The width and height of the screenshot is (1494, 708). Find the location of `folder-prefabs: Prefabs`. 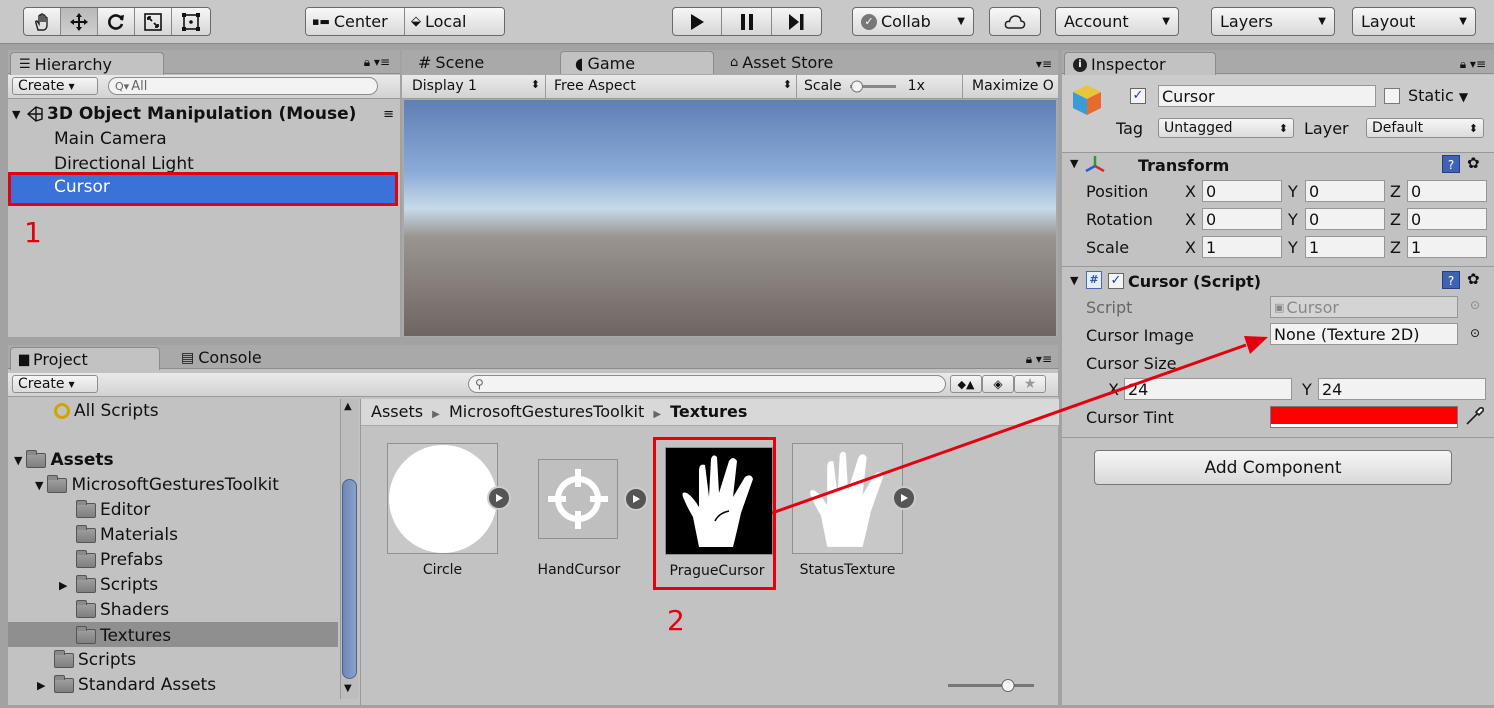

folder-prefabs: Prefabs is located at coordinates (119, 559).